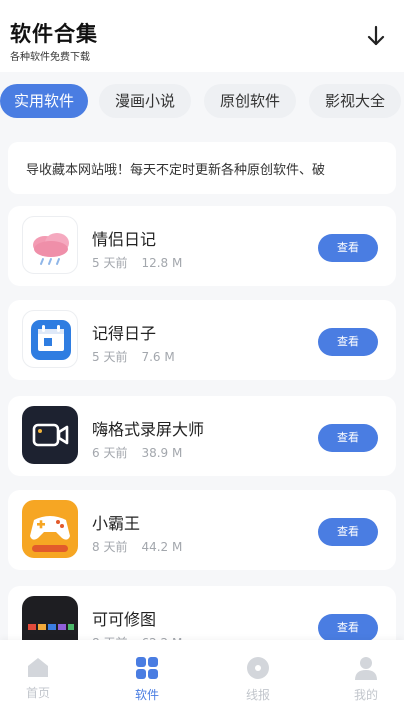  Describe the element at coordinates (365, 695) in the screenshot. I see `nav-label: 我的` at that location.